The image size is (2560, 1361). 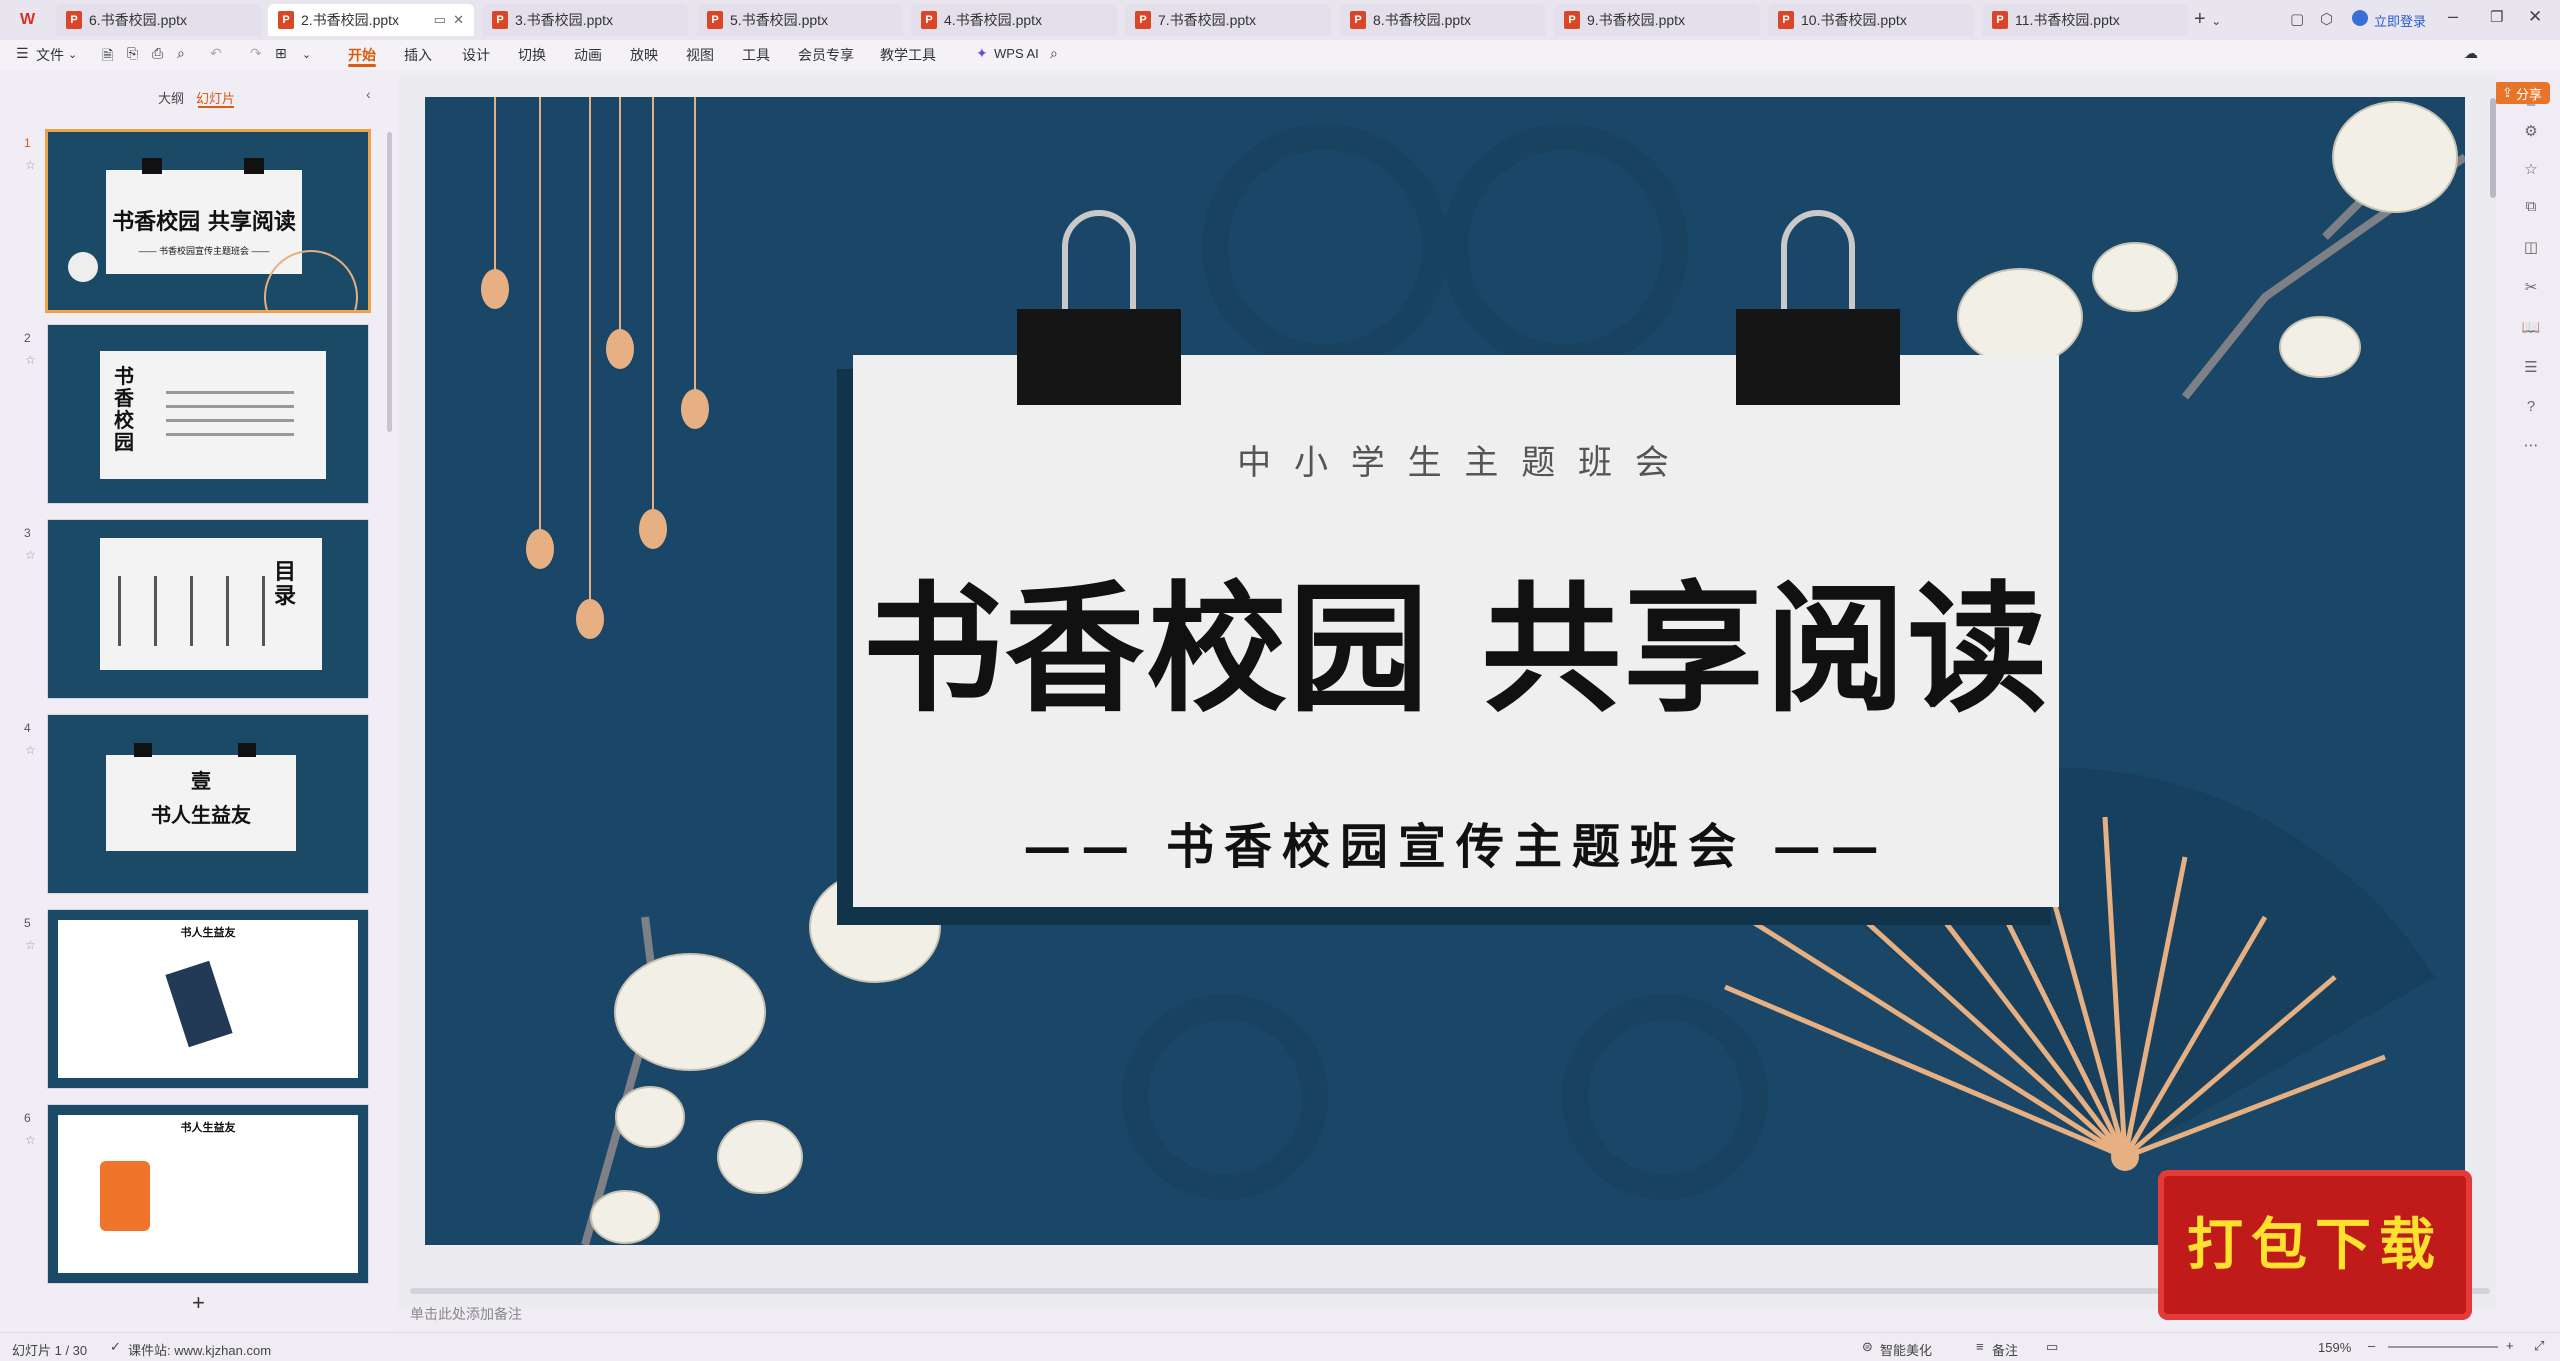 I want to click on slide-thumbnail-3: 目录, so click(x=208, y=609).